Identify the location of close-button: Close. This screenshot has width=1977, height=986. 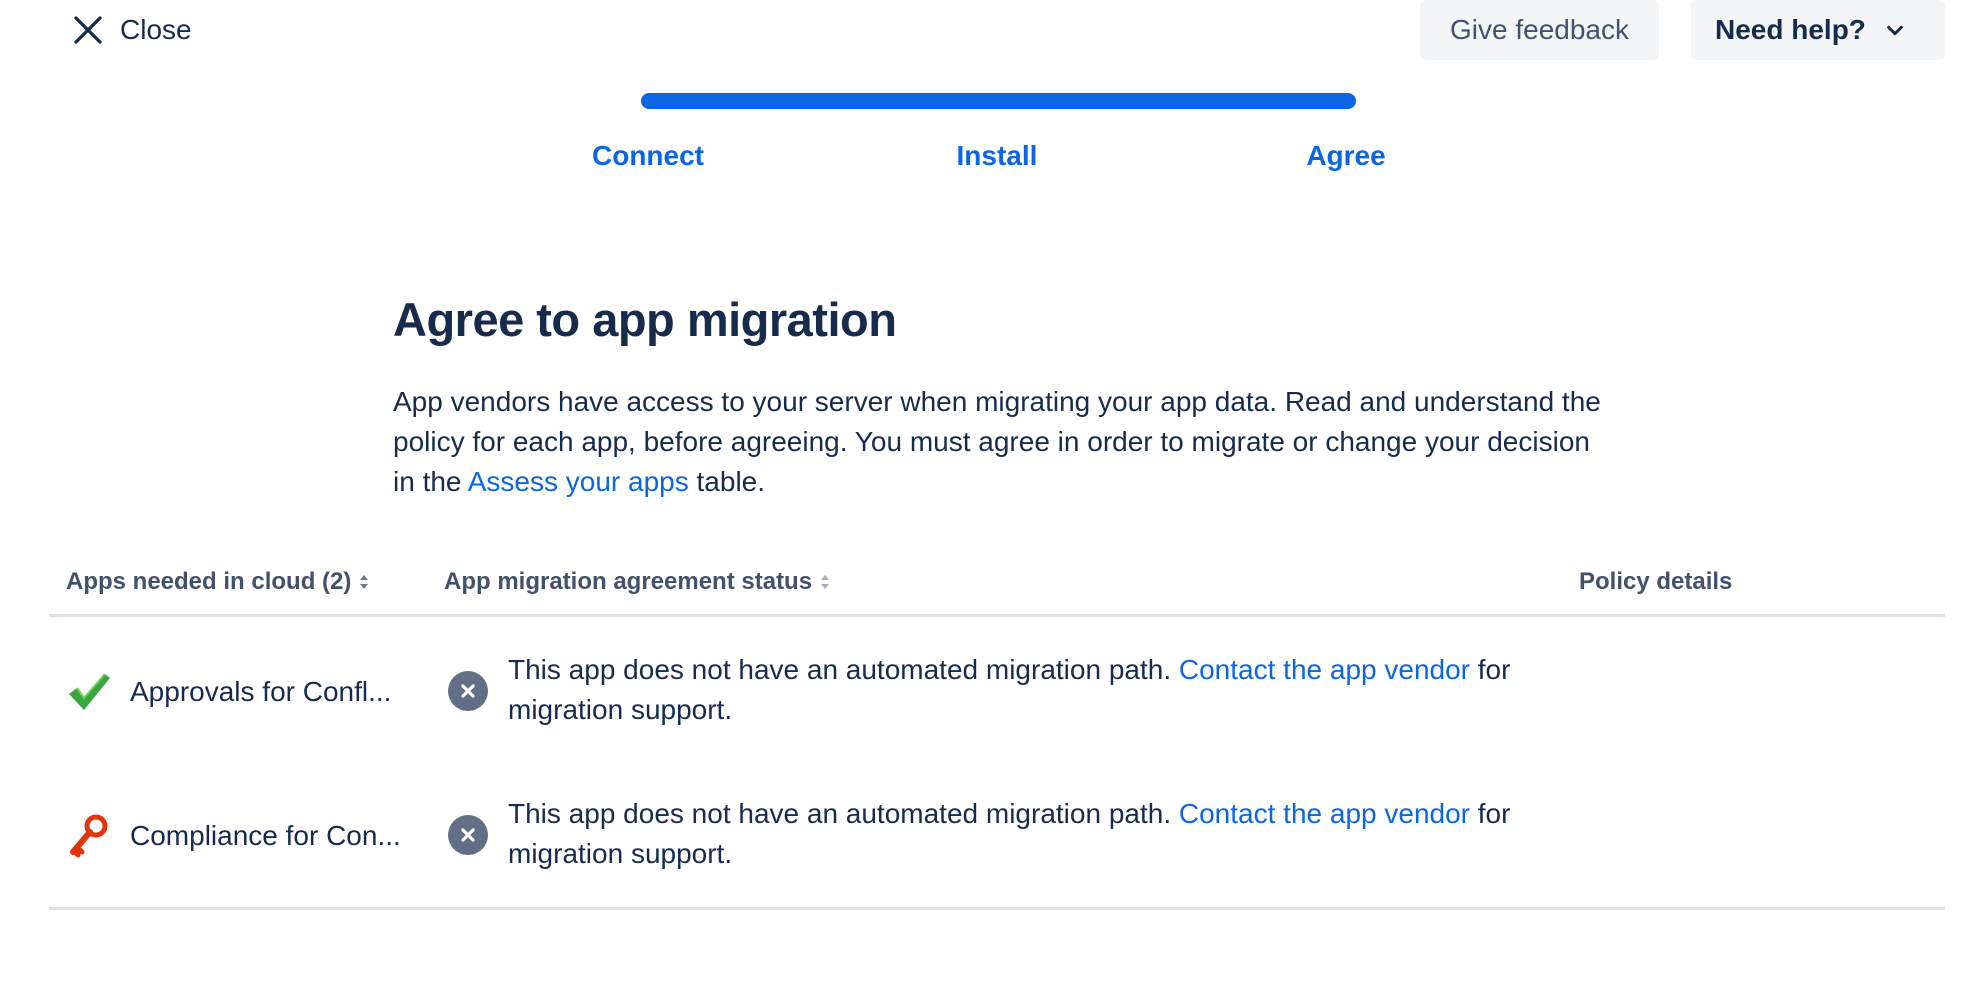
(131, 30).